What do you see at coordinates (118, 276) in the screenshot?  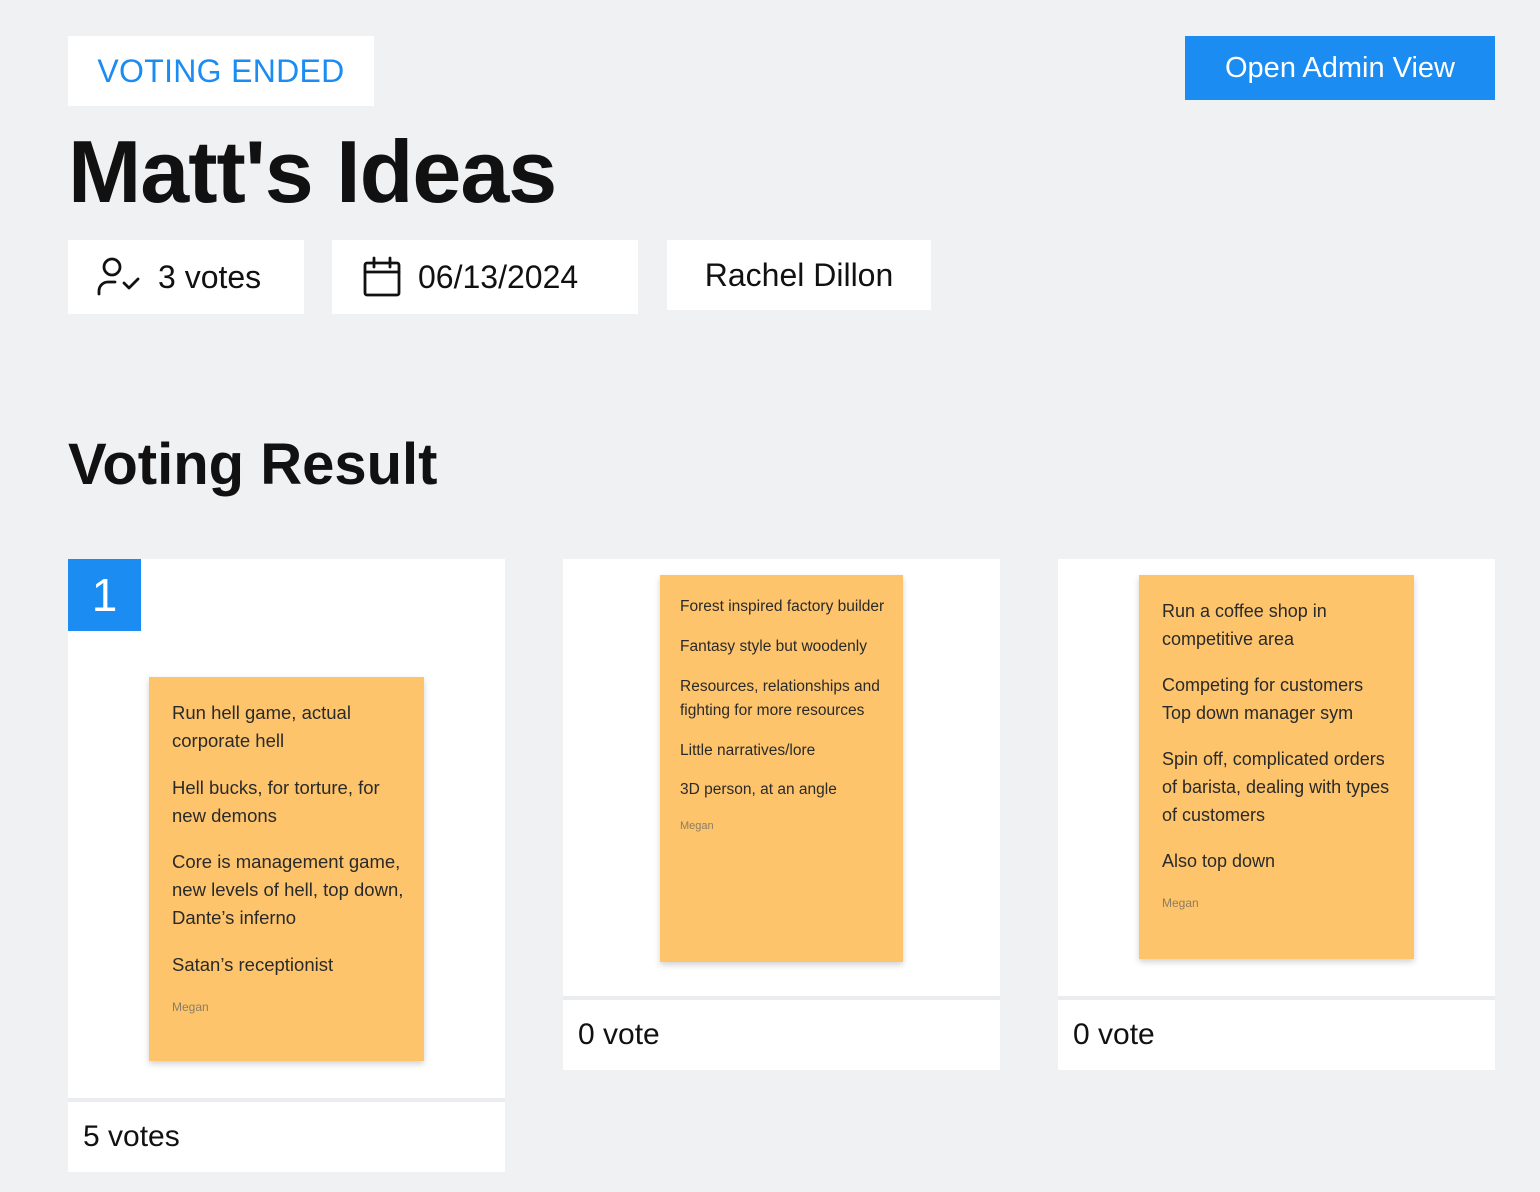 I see `user-check-icon` at bounding box center [118, 276].